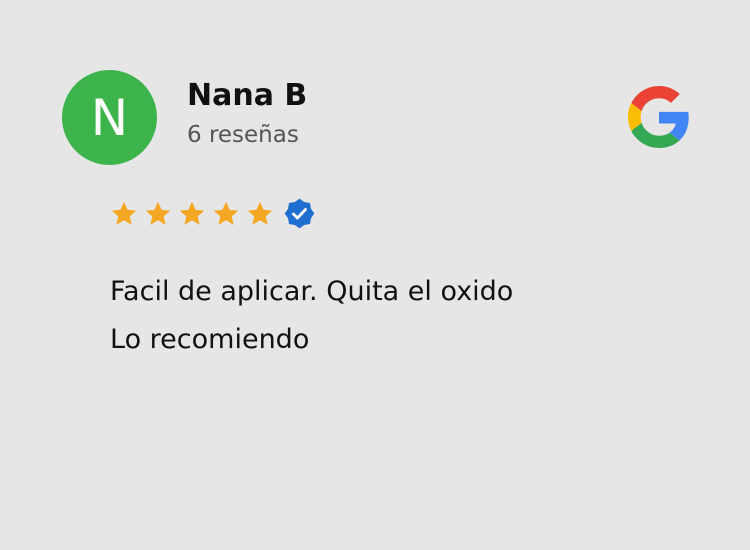  I want to click on star-rating, so click(212, 213).